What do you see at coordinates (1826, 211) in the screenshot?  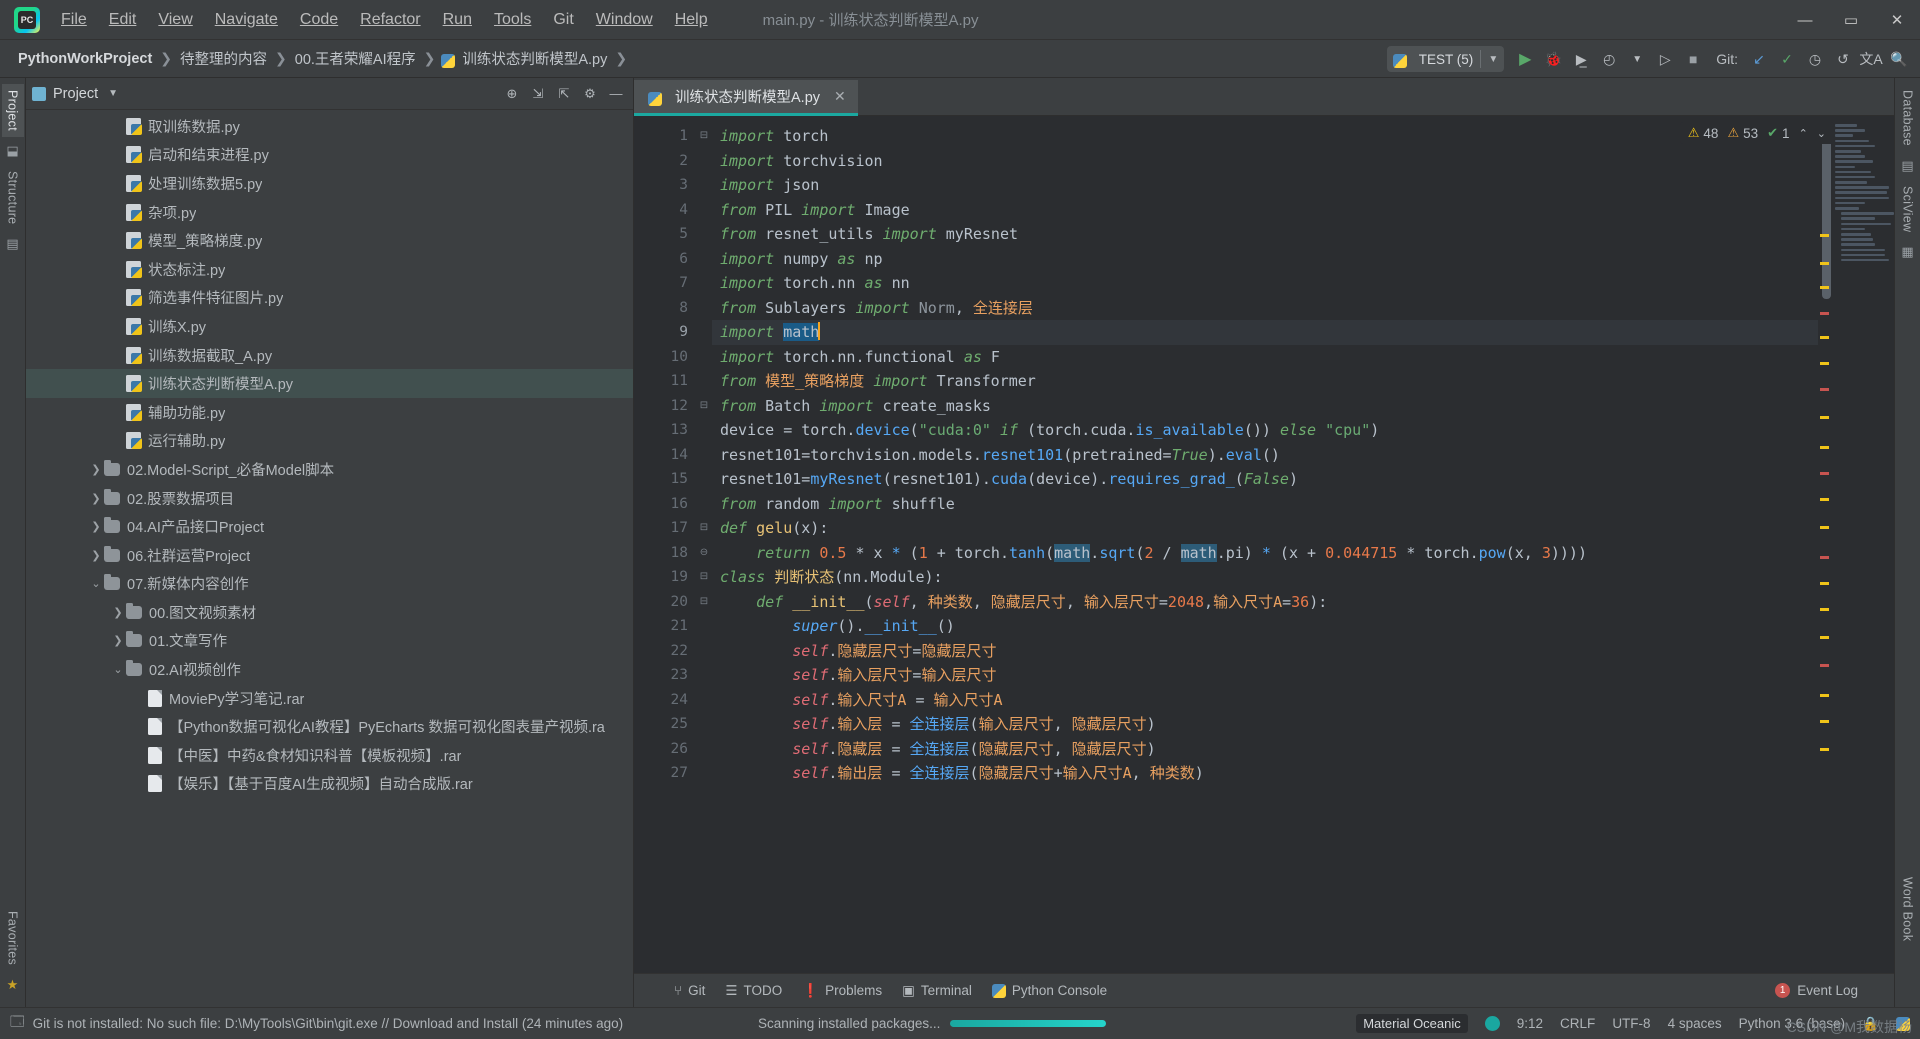 I see `editor-scrollbar-thumb` at bounding box center [1826, 211].